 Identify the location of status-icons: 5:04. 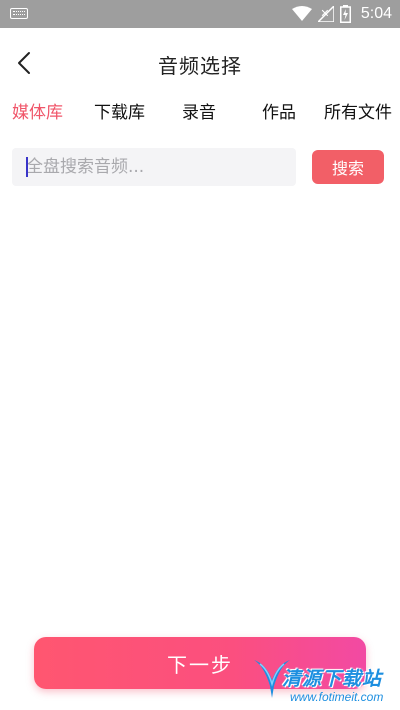
(341, 14).